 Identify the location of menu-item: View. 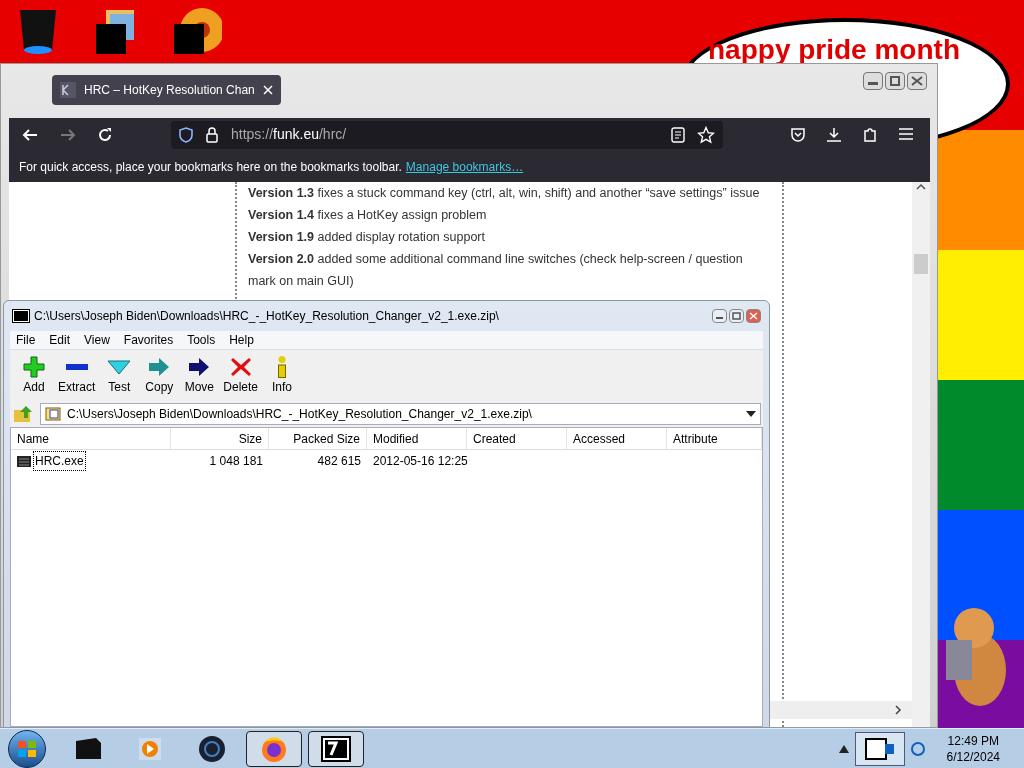
(97, 340).